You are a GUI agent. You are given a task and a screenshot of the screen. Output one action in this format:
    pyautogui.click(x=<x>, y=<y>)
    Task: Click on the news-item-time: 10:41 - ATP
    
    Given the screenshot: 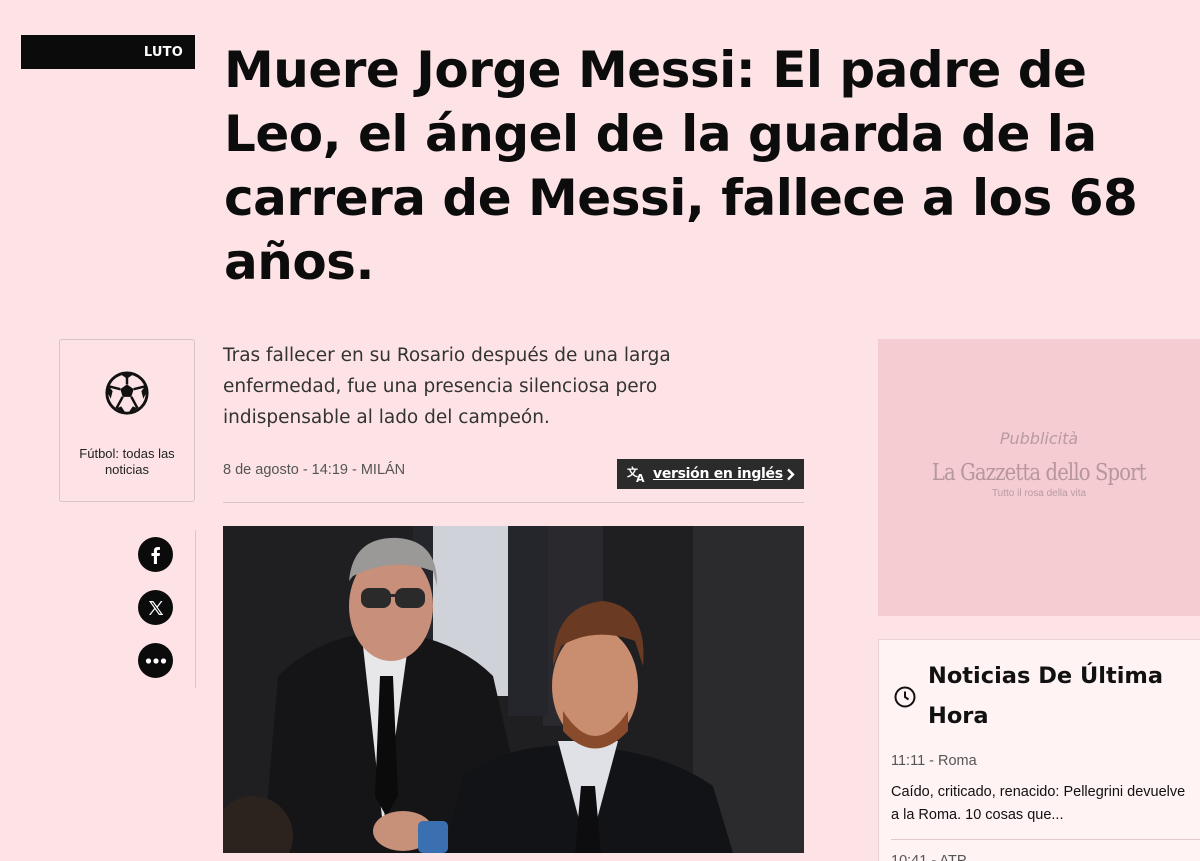 What is the action you would take?
    pyautogui.click(x=929, y=857)
    